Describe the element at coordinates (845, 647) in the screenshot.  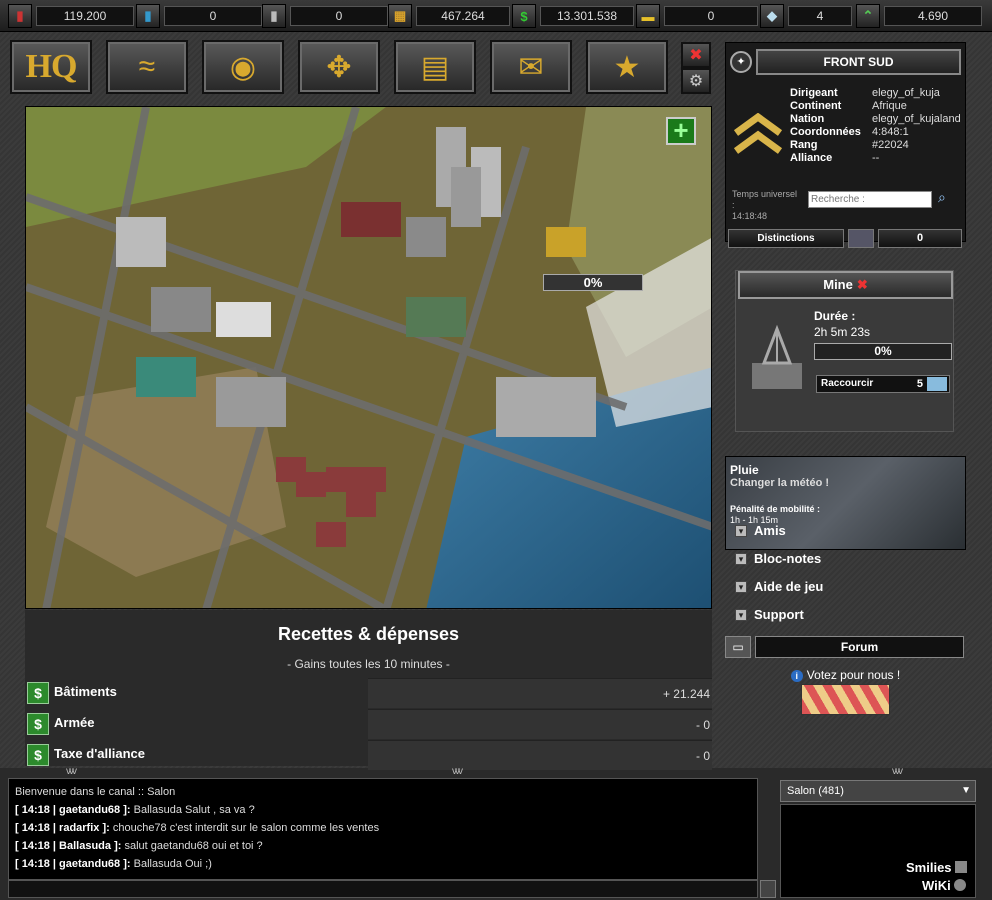
I see `forum-bar: ▭ Forum` at that location.